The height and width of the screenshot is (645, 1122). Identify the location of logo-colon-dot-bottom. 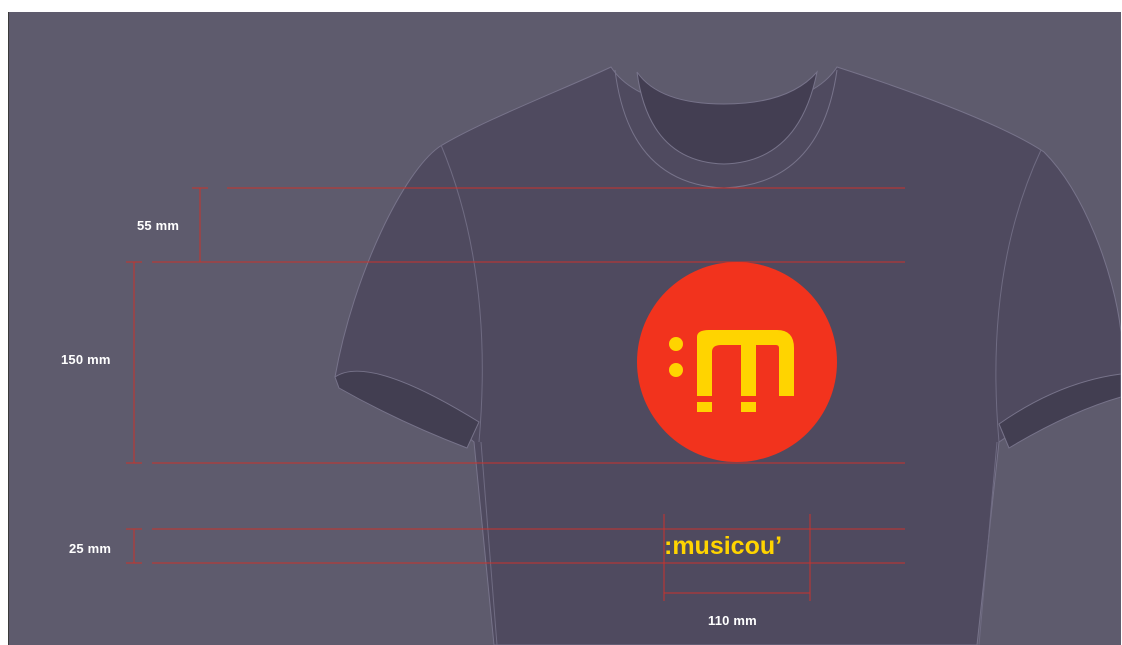
(676, 370).